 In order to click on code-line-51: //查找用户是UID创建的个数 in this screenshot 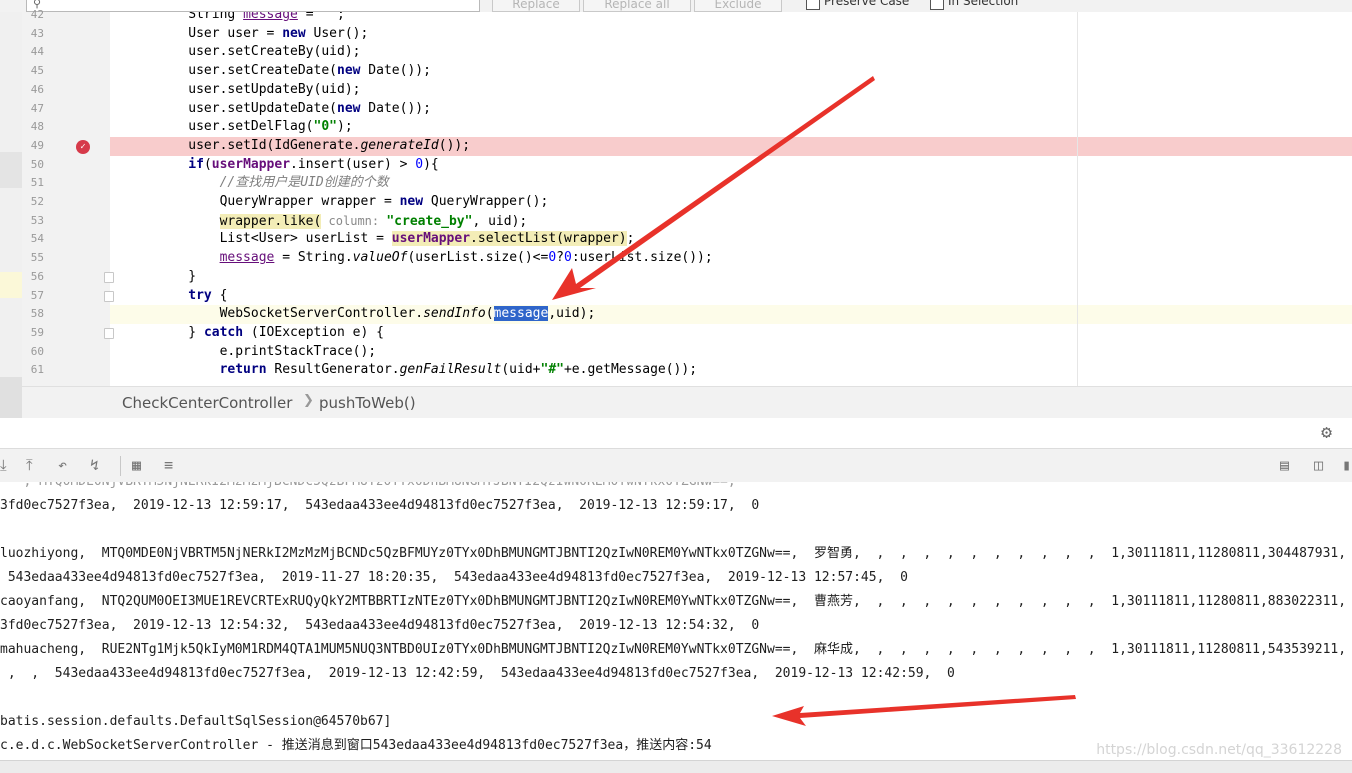, I will do `click(304, 183)`.